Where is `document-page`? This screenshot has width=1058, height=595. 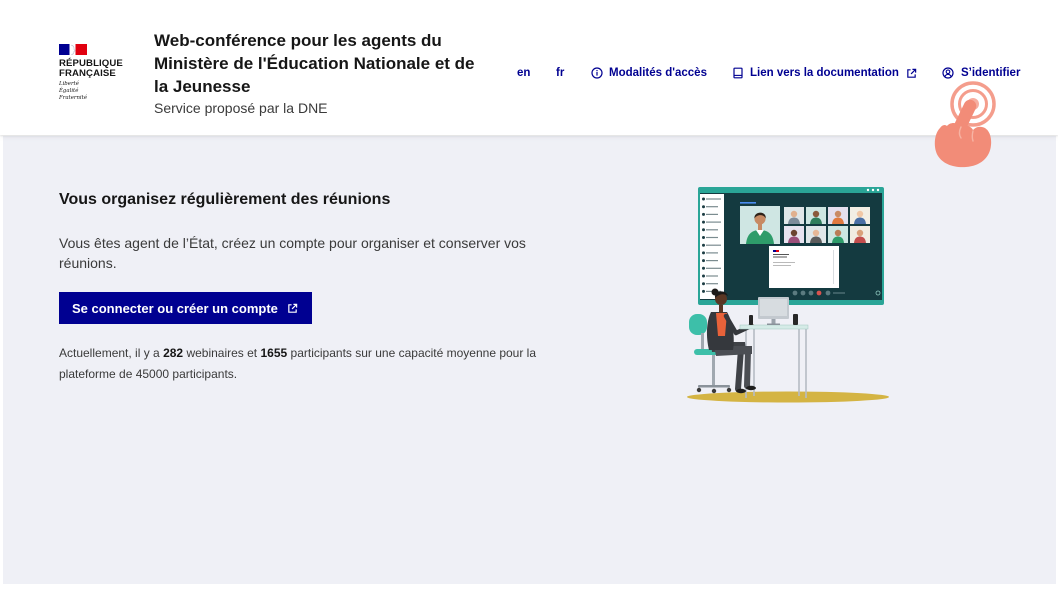 document-page is located at coordinates (804, 267).